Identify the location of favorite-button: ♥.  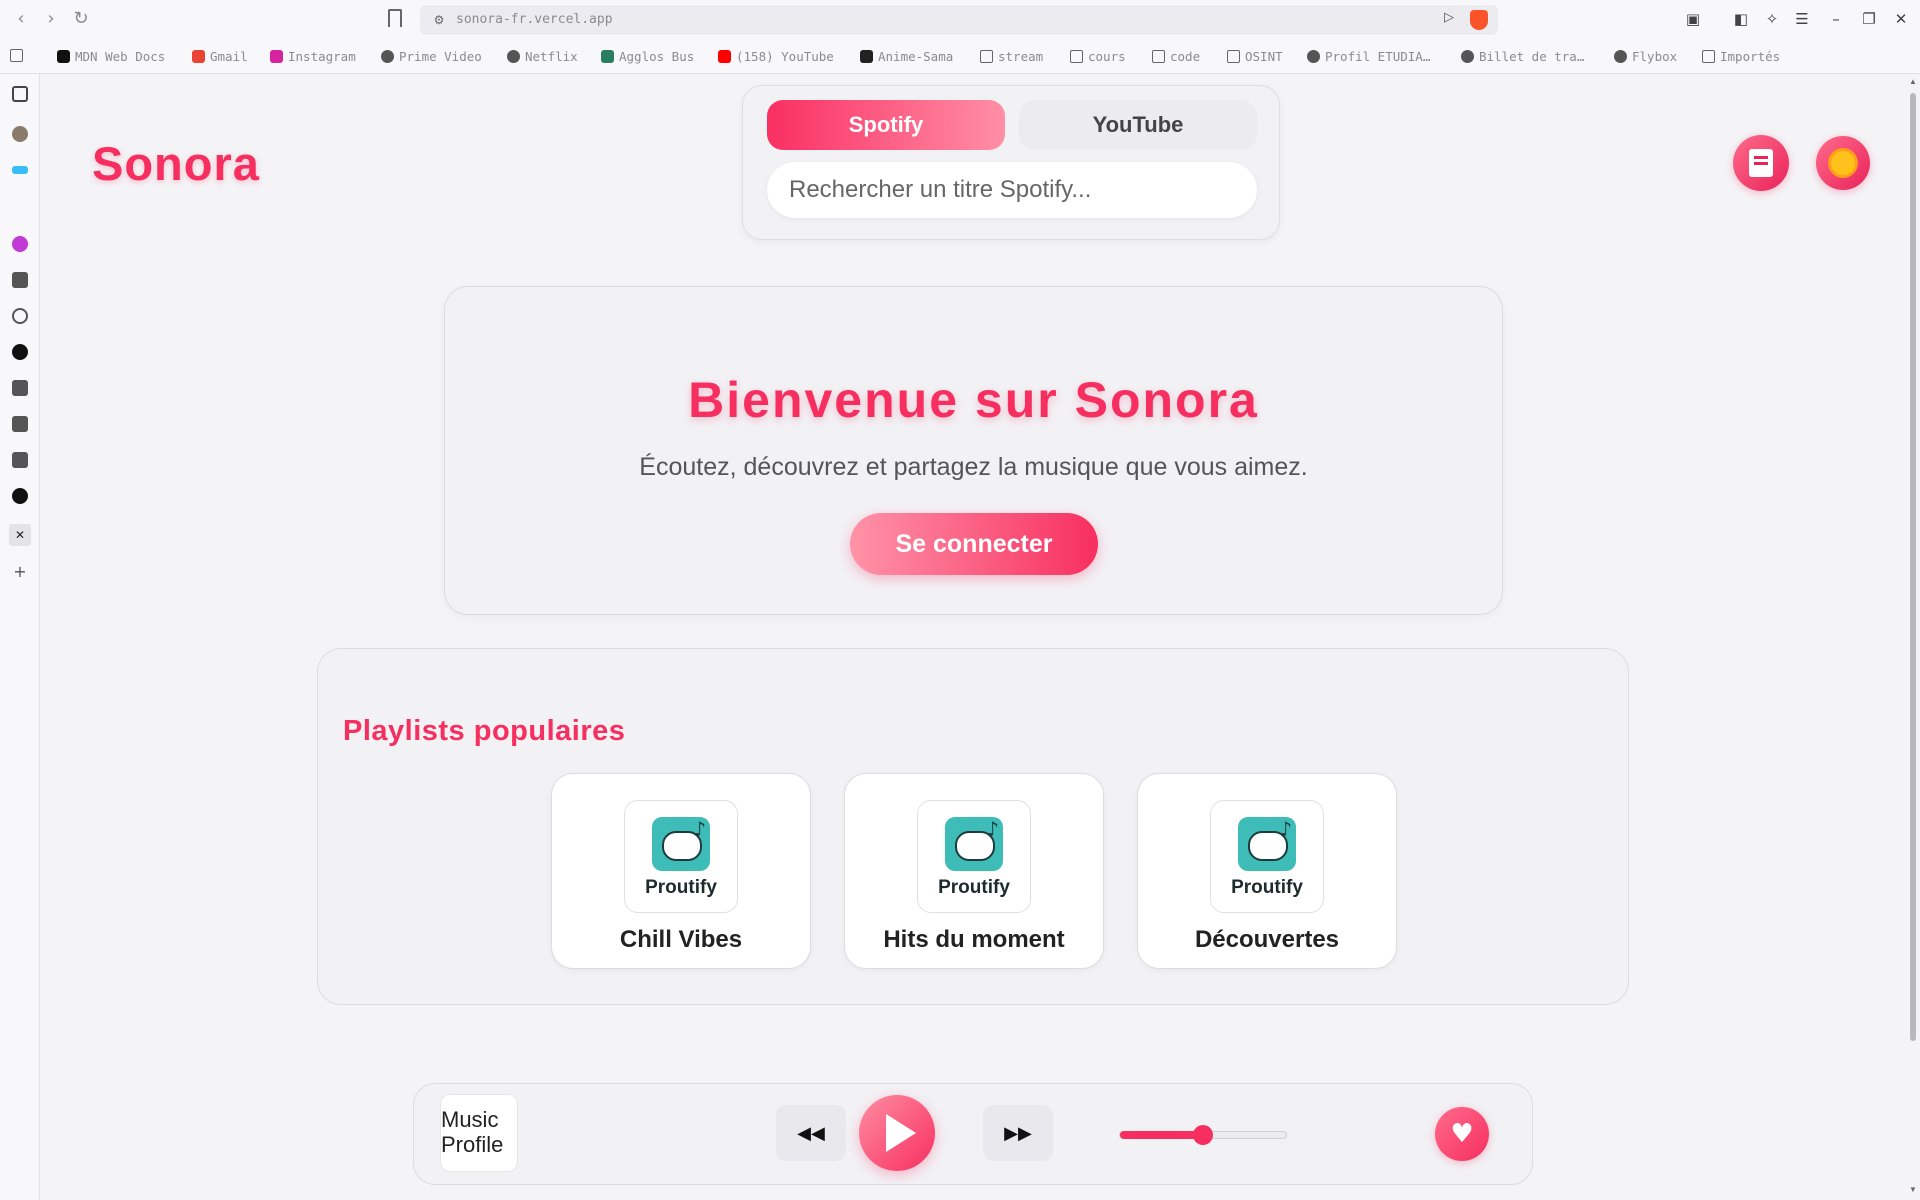
(1462, 1134).